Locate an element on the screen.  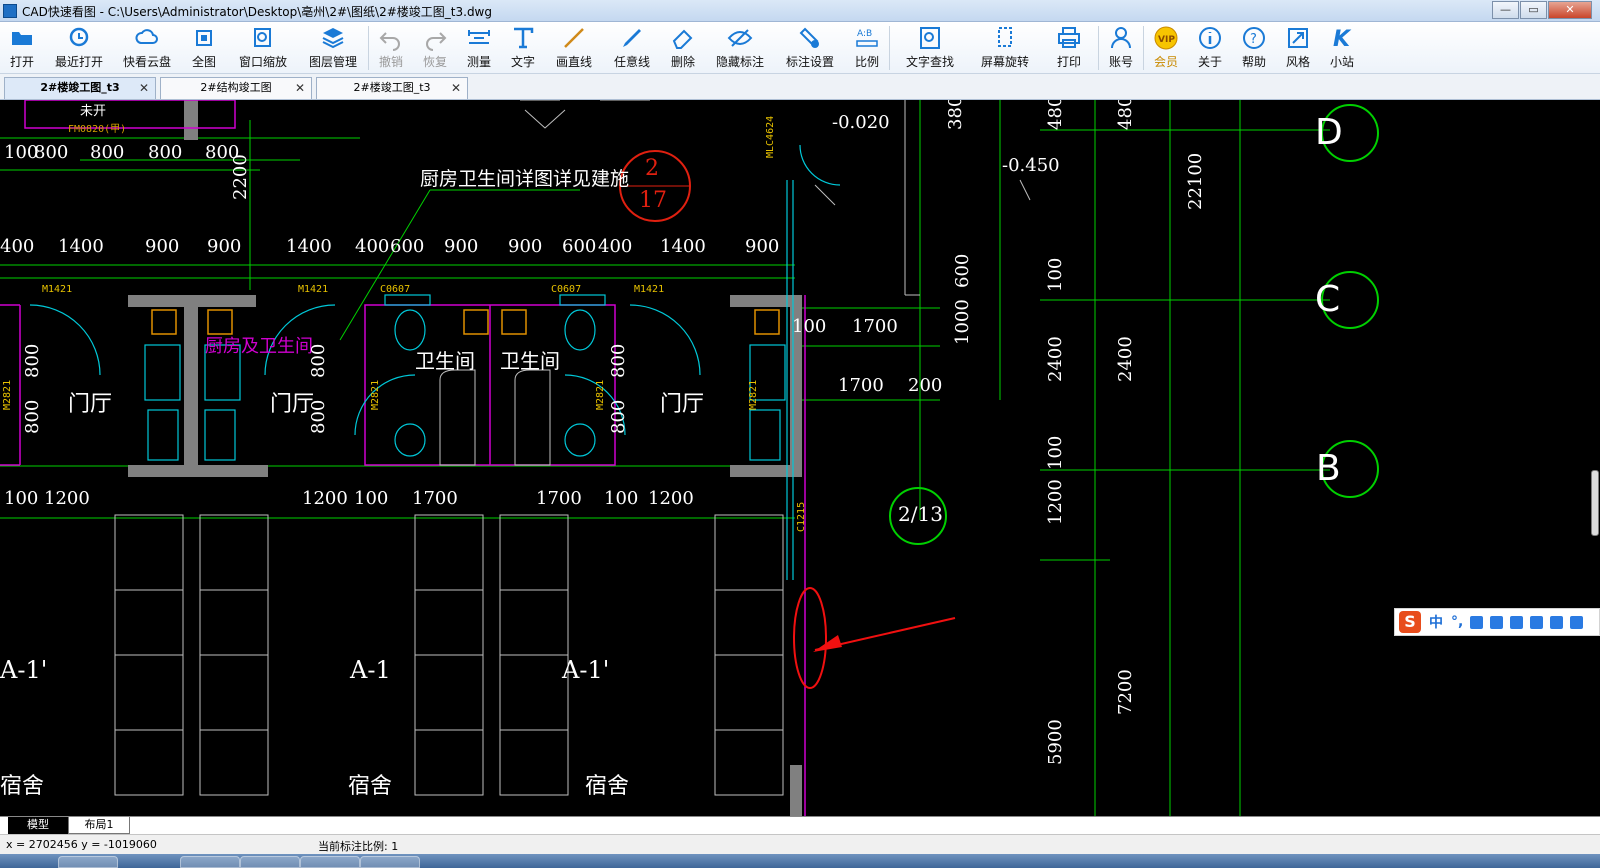
toolbar-button-cloud: 快看云盘 is located at coordinates (147, 48).